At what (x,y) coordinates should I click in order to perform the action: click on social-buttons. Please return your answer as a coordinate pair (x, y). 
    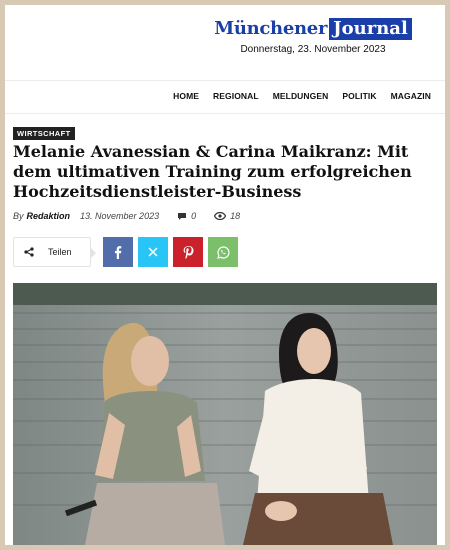
    Looking at the image, I should click on (170, 252).